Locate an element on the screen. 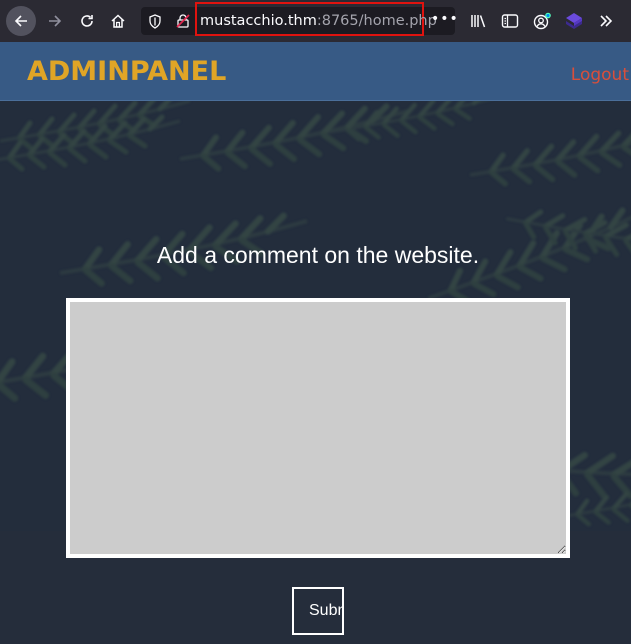  library-button is located at coordinates (479, 21).